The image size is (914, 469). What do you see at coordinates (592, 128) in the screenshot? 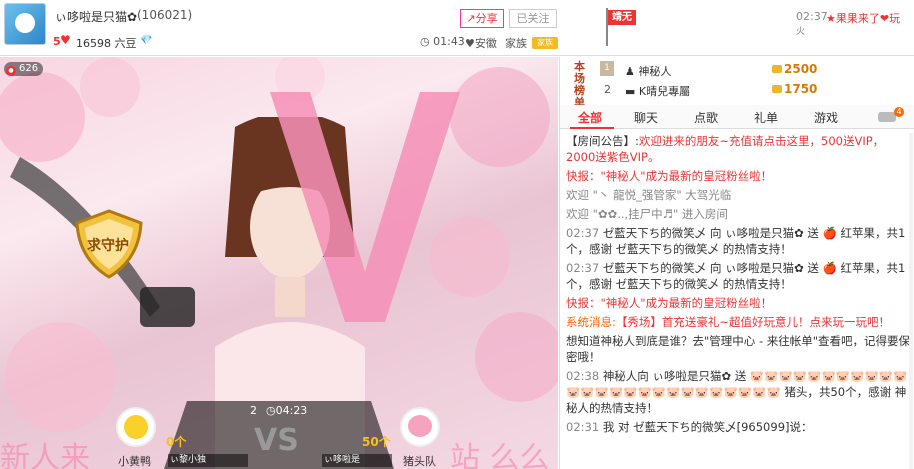
I see `active-tab-indicator` at bounding box center [592, 128].